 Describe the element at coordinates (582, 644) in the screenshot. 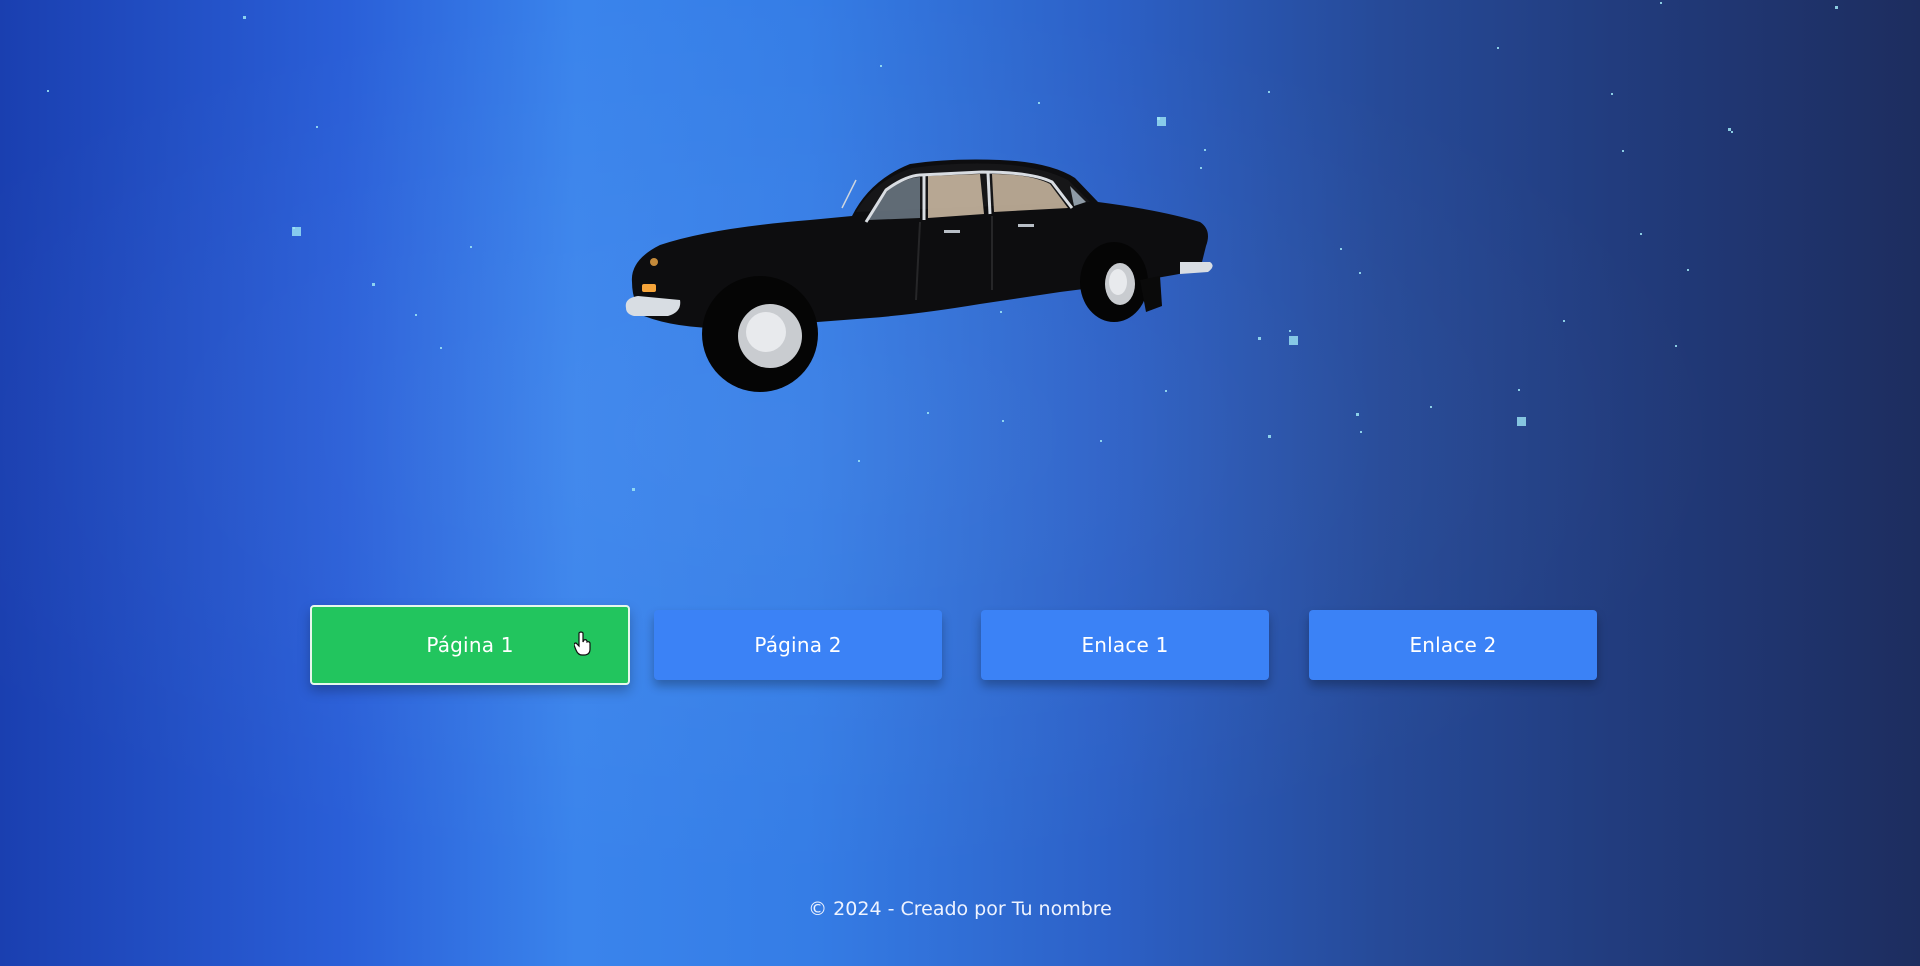

I see `hand-pointer-icon` at that location.